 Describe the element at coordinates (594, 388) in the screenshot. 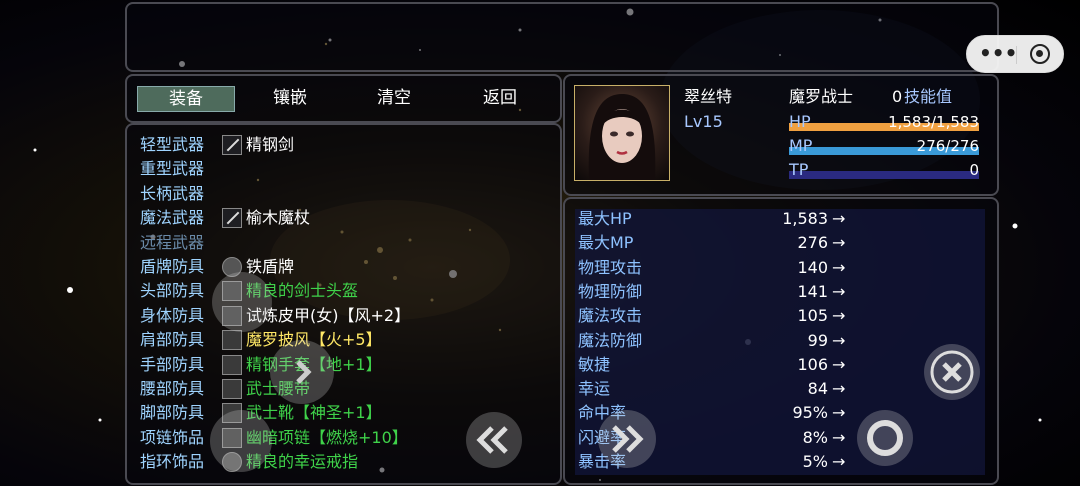

I see `stat-name: 幸运` at that location.